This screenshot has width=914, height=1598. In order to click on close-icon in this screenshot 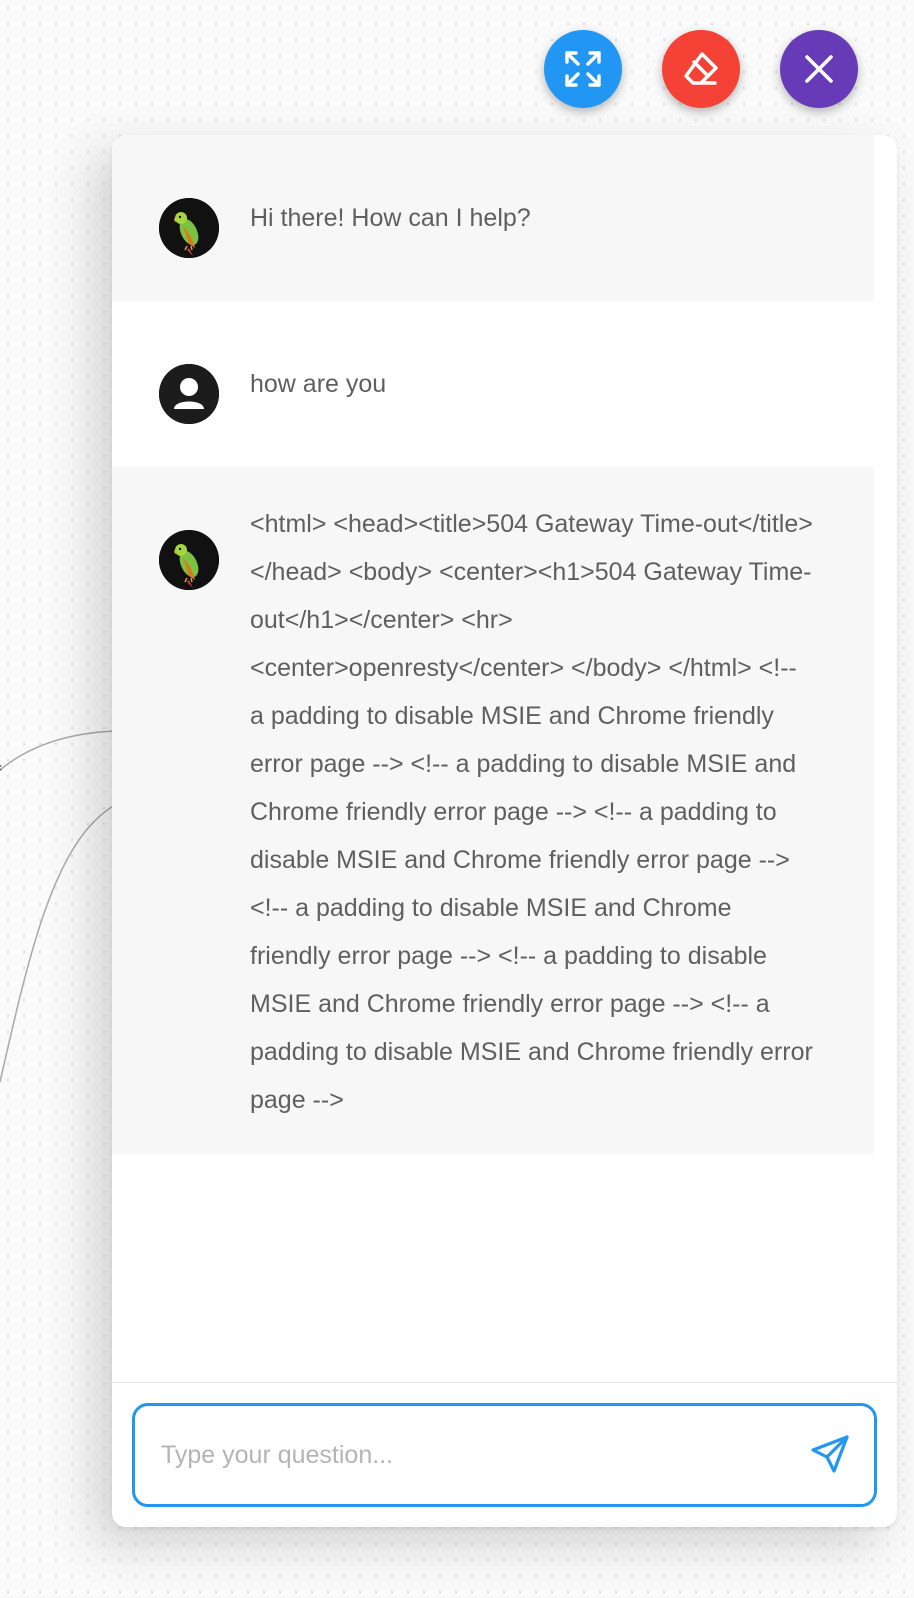, I will do `click(819, 69)`.